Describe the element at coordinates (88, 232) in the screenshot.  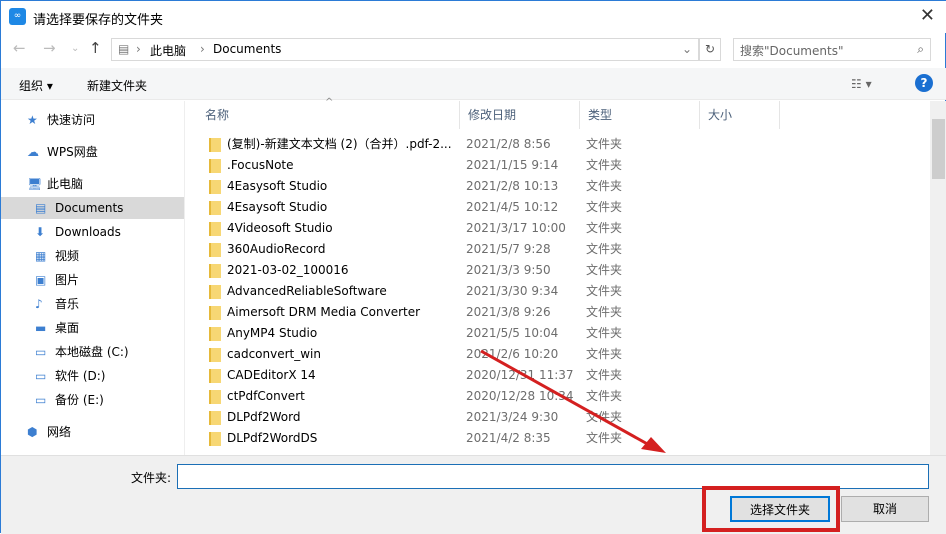
I see `sidebar-item-label: Downloads` at that location.